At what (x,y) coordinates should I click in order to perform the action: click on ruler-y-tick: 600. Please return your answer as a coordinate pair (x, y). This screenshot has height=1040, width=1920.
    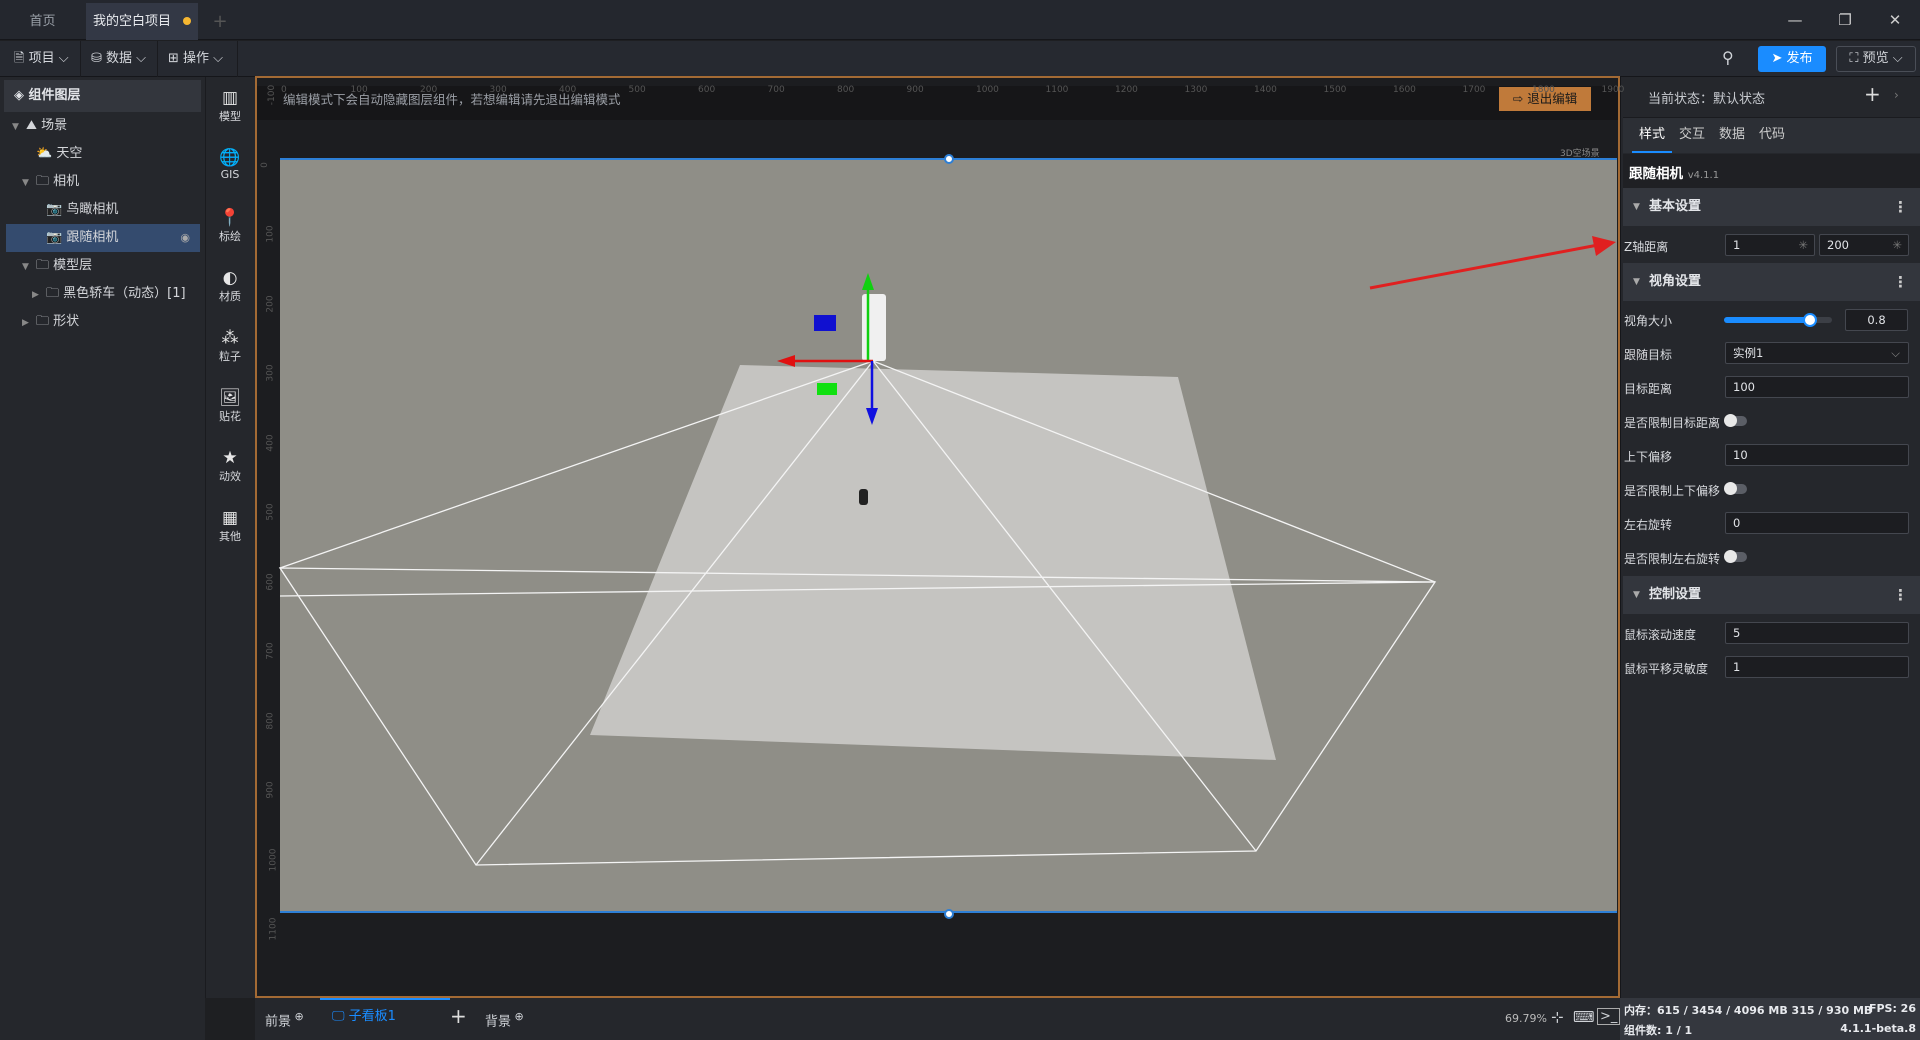
    Looking at the image, I should click on (270, 581).